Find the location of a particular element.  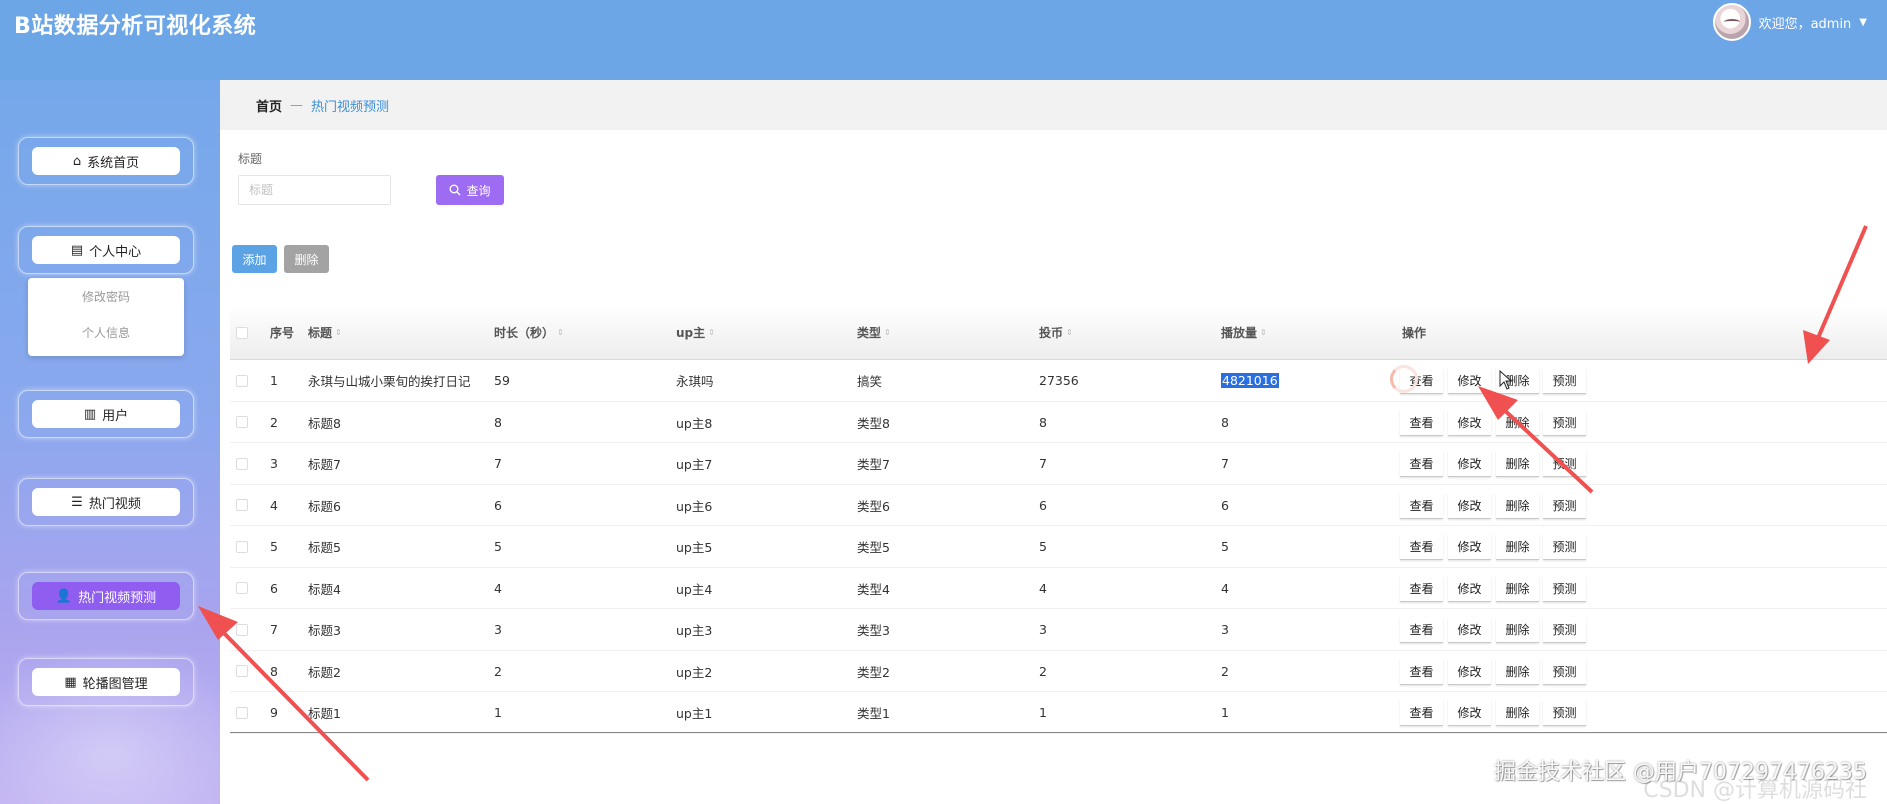

col-header-type: 类型 ⇕ is located at coordinates (874, 332).